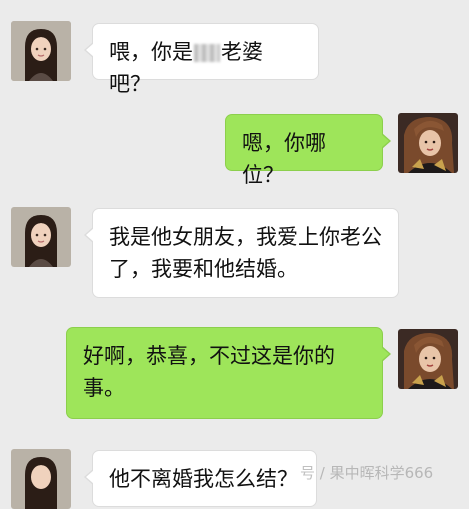 The image size is (469, 509). I want to click on message-bubble-incoming: 喂，你是 老婆吧？, so click(201, 59).